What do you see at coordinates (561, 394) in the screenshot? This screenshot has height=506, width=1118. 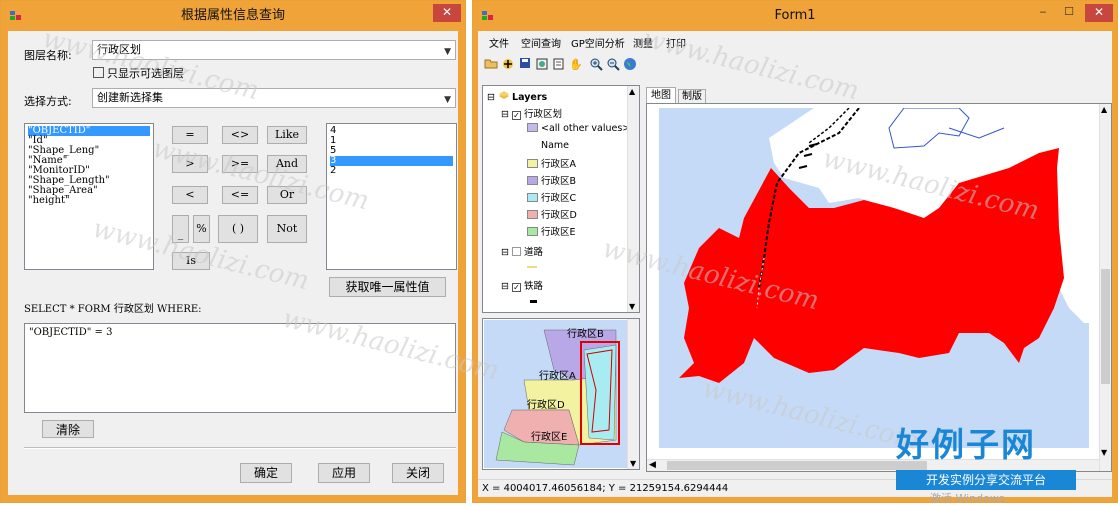 I see `overview-panel: 行政区B 行政区A 行政区D 行政区E ▼` at bounding box center [561, 394].